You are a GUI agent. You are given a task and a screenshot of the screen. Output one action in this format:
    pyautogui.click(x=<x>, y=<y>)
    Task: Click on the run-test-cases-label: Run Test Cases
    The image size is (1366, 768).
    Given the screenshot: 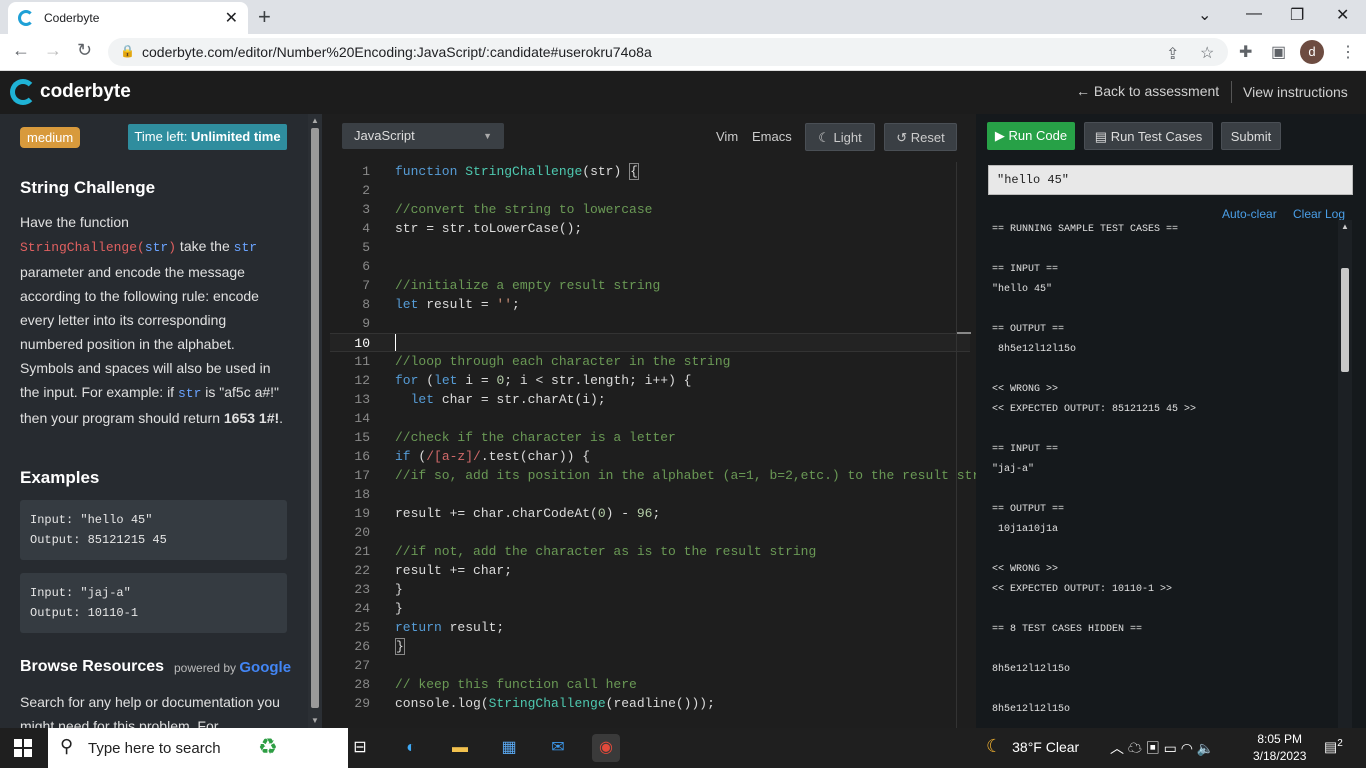 What is the action you would take?
    pyautogui.click(x=1156, y=136)
    